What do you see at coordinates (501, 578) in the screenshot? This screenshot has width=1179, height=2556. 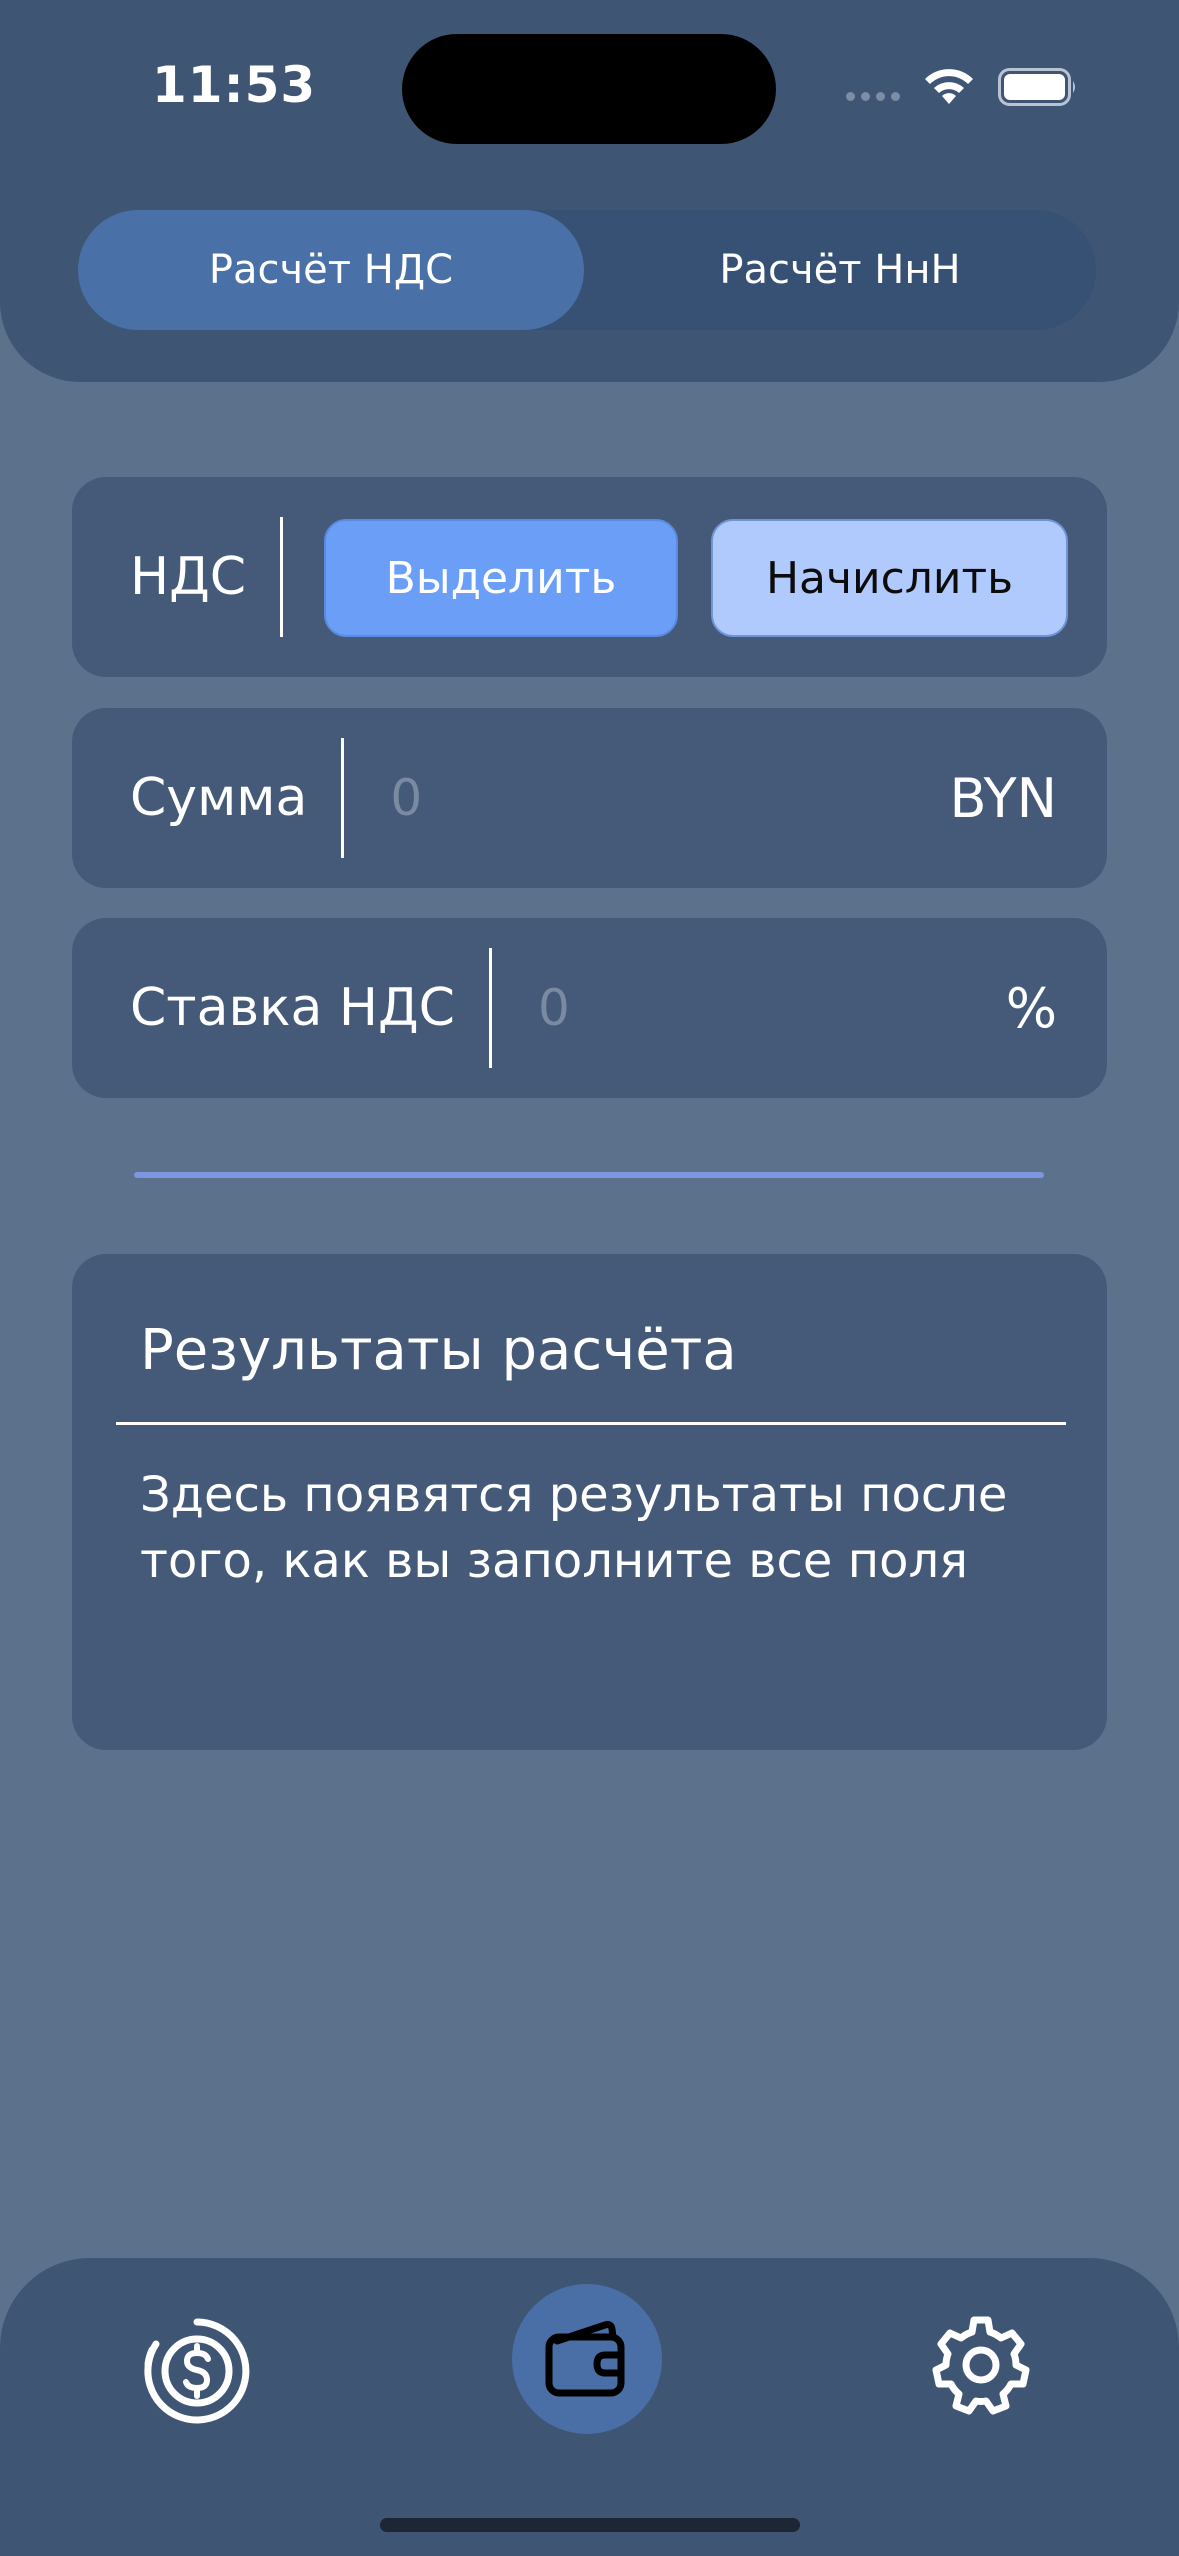 I see `extract-vat-button: Выделить` at bounding box center [501, 578].